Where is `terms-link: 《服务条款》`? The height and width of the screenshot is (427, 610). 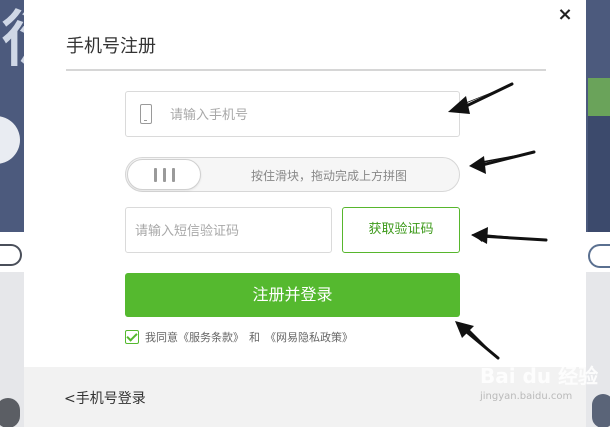
terms-link: 《服务条款》 is located at coordinates (211, 337).